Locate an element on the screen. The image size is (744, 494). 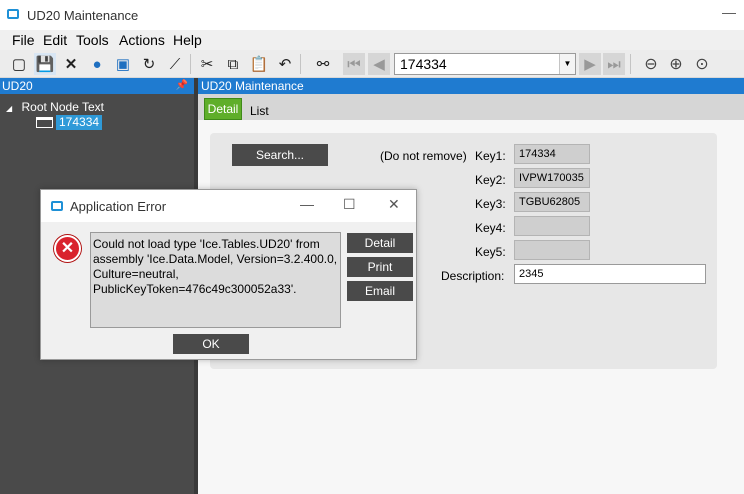
expand-icon: ◢ is located at coordinates (9, 108).